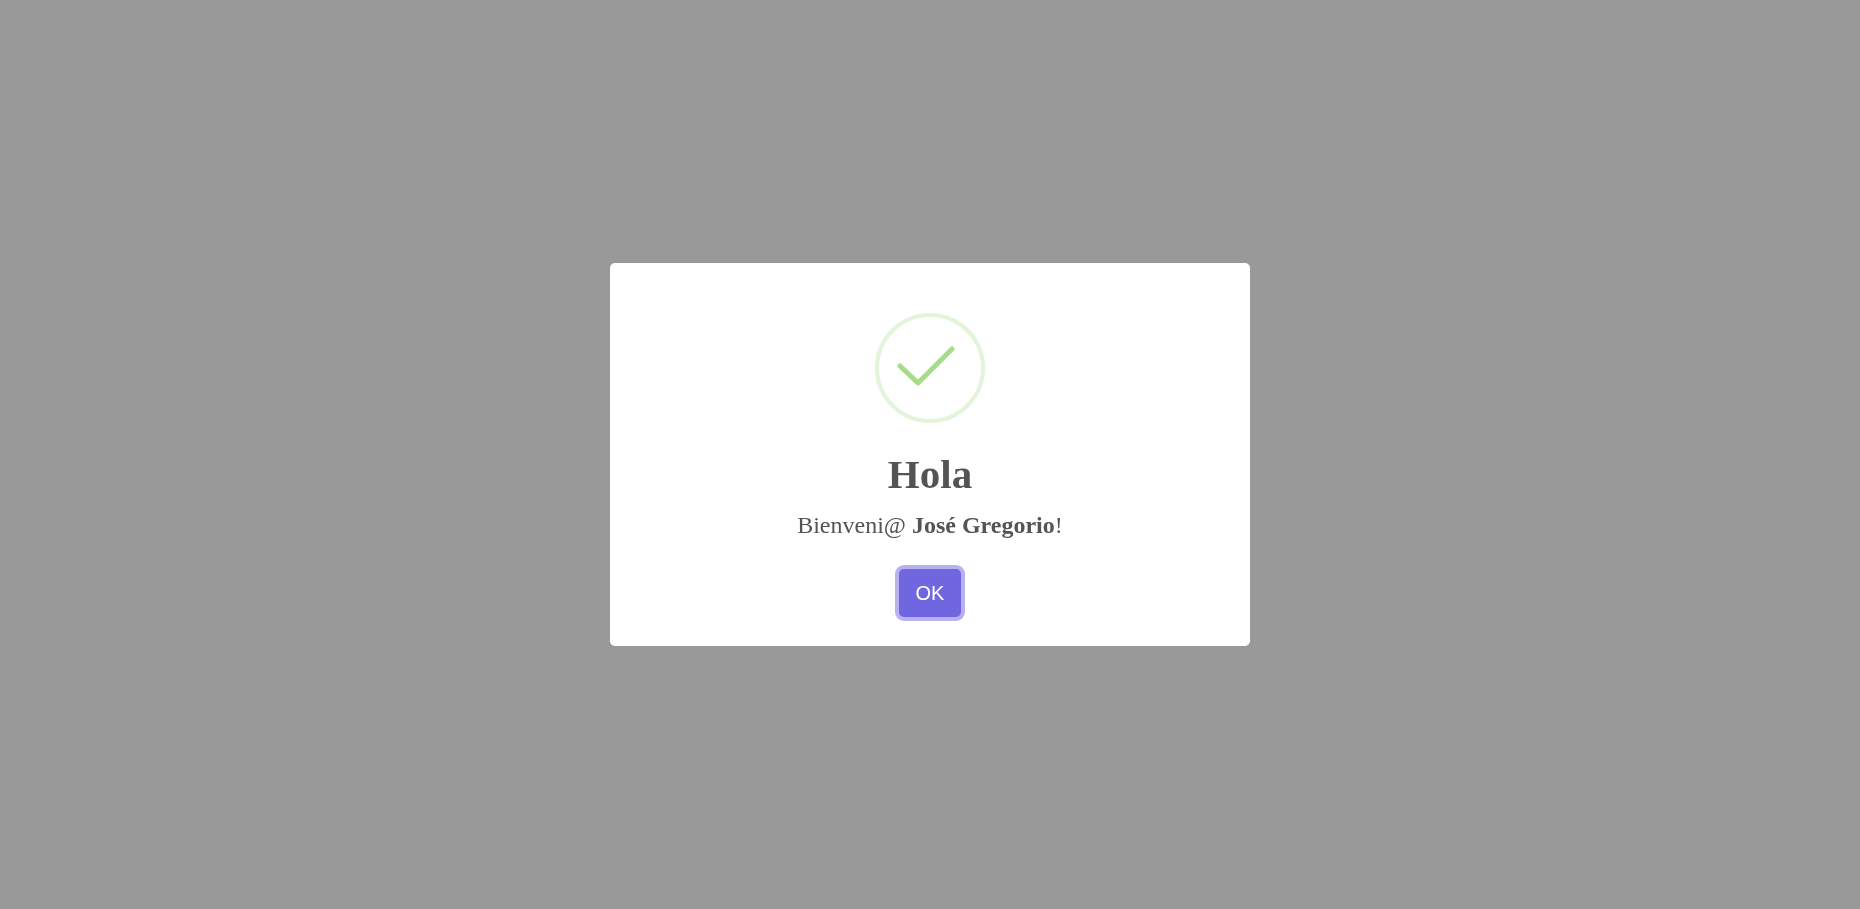 Image resolution: width=1860 pixels, height=909 pixels. Describe the element at coordinates (930, 367) in the screenshot. I see `success-check-icon` at that location.